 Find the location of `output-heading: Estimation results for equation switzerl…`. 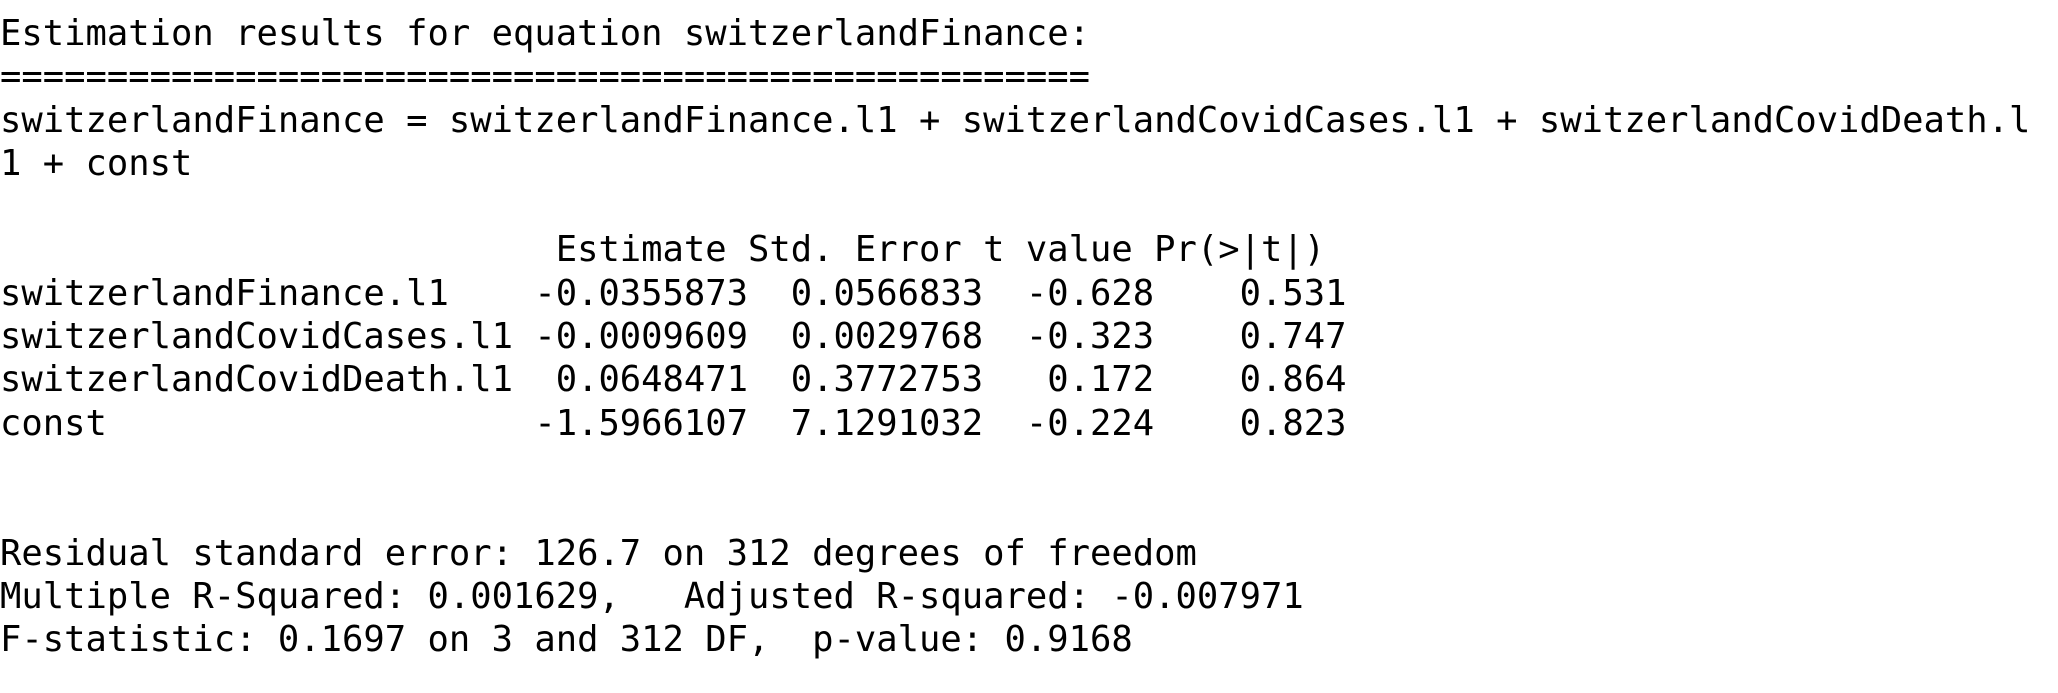

output-heading: Estimation results for equation switzerl… is located at coordinates (545, 33).